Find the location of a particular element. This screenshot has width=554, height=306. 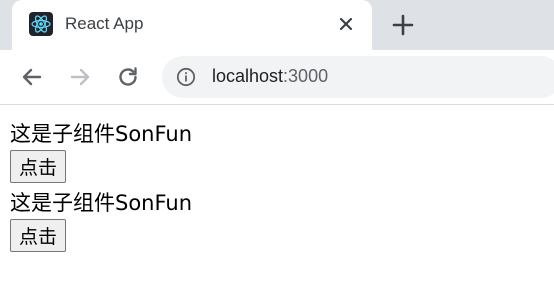

url-port: :3000 is located at coordinates (306, 76).